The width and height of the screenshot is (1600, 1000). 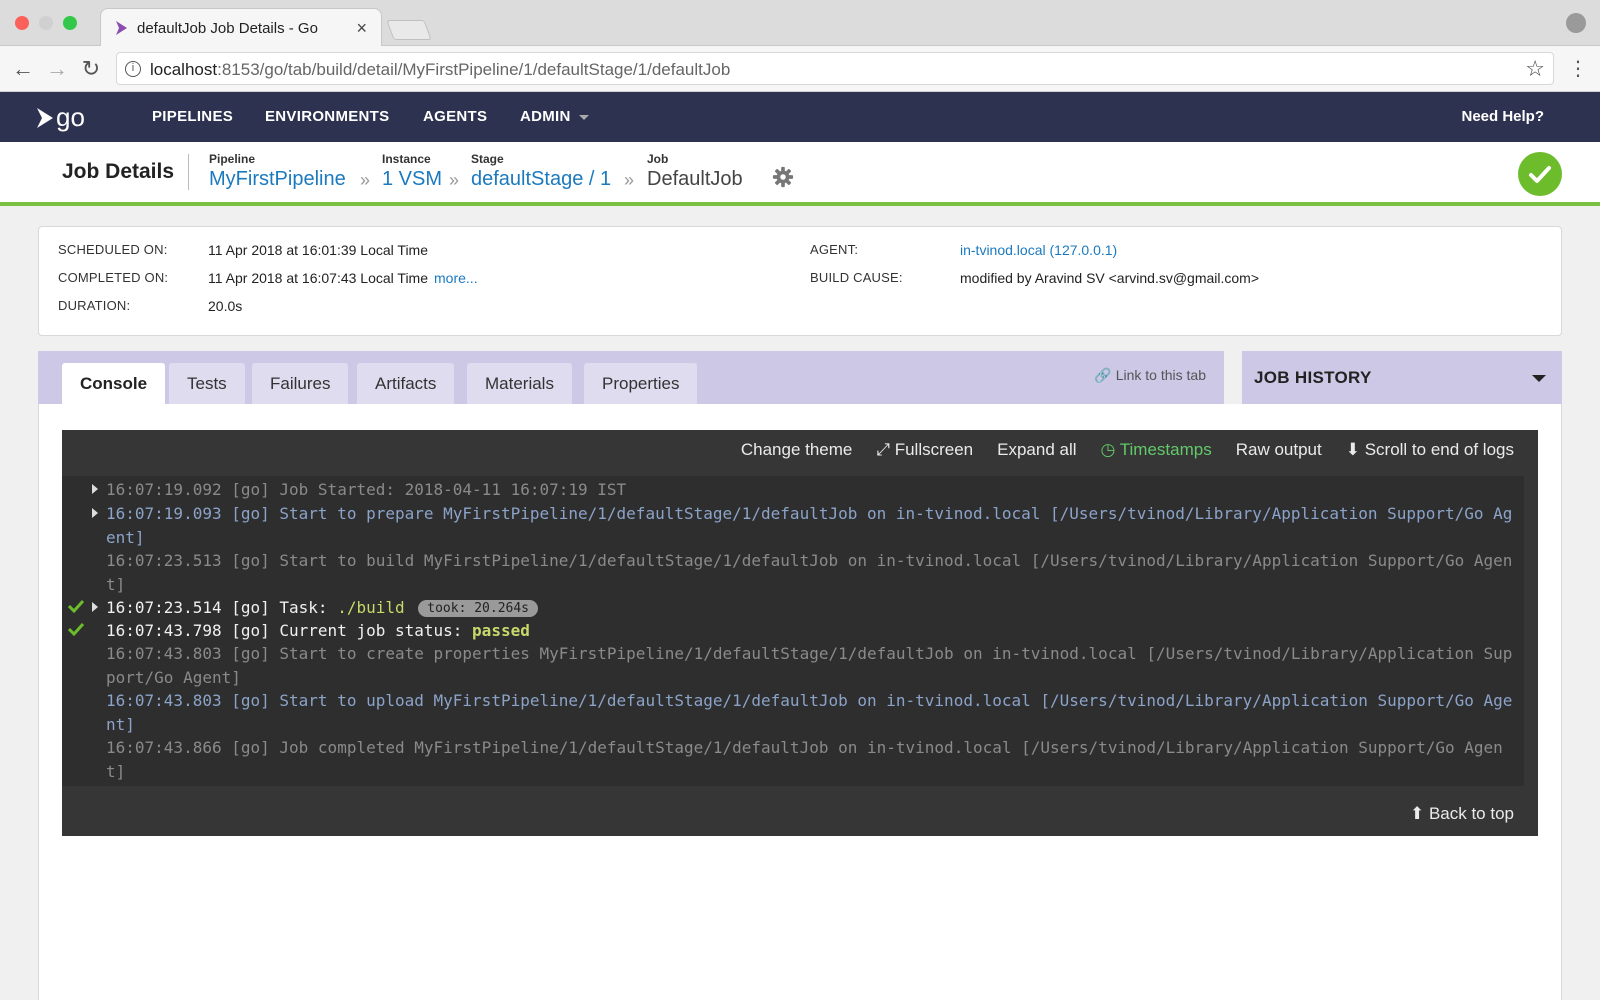 I want to click on browser-menu-icon: ⋮, so click(x=1578, y=69).